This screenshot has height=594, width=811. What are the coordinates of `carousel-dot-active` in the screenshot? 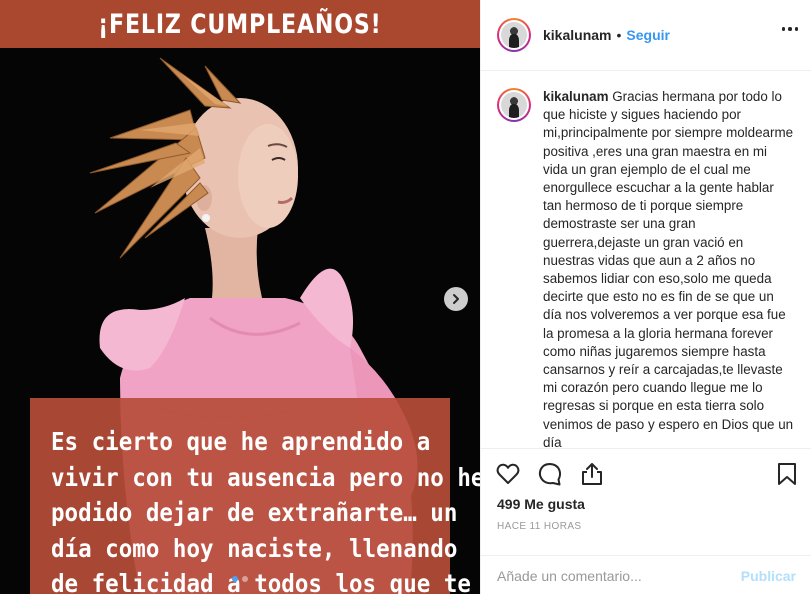 It's located at (235, 579).